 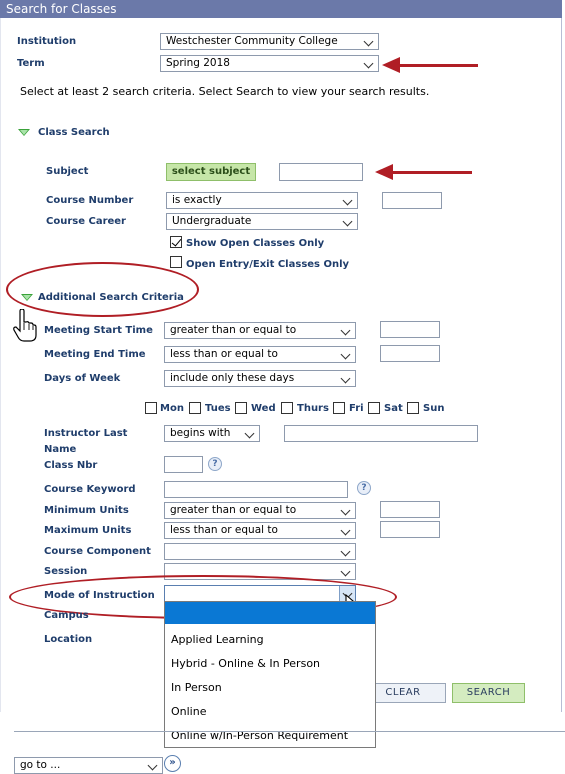 I want to click on institution-select: Westchester Community College, so click(x=269, y=41).